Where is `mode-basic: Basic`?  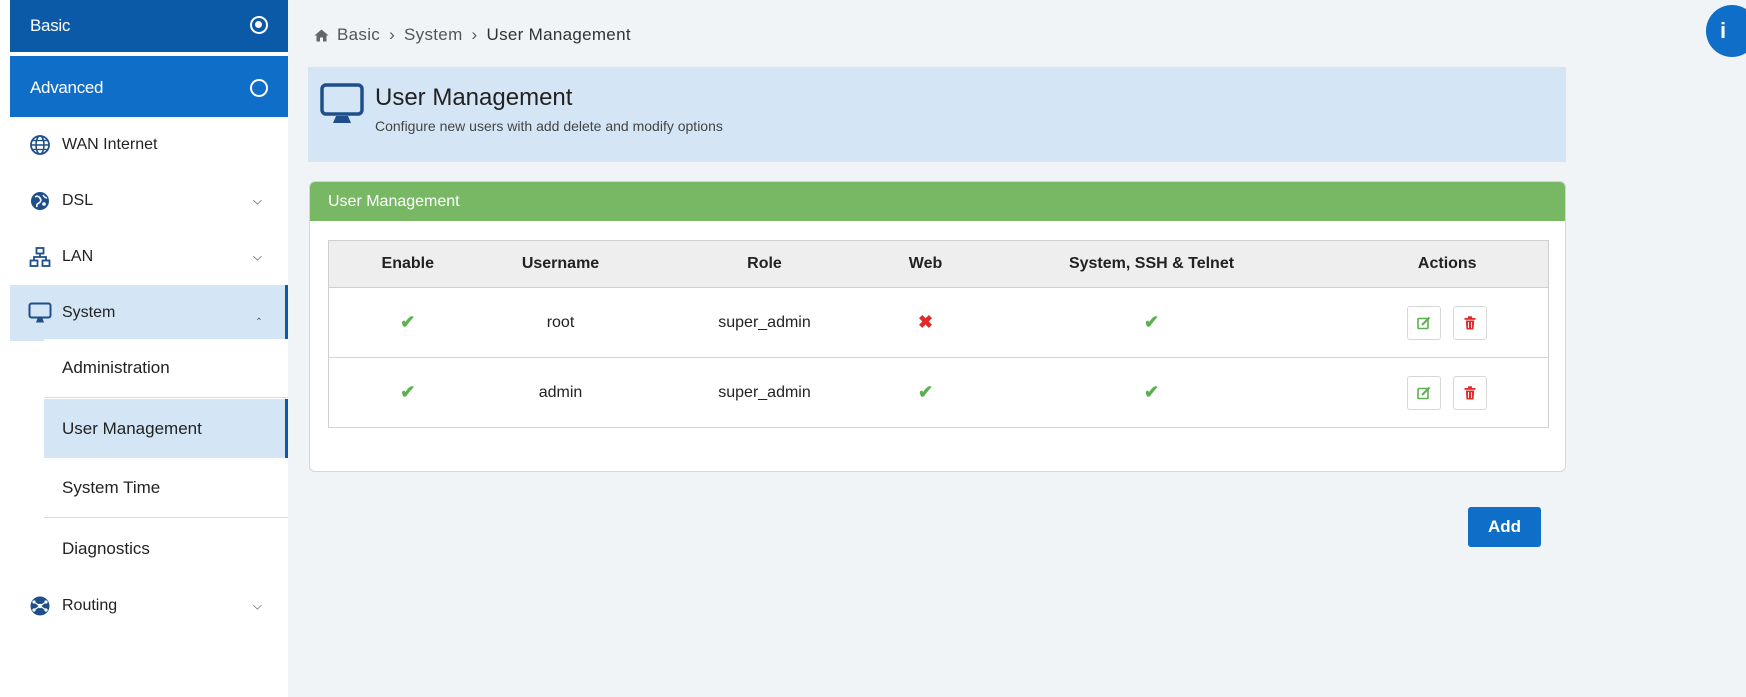 mode-basic: Basic is located at coordinates (149, 26).